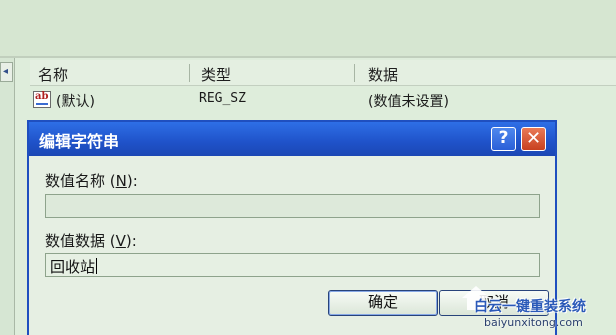  Describe the element at coordinates (530, 307) in the screenshot. I see `watermark-text: 白云一键重装系统` at that location.